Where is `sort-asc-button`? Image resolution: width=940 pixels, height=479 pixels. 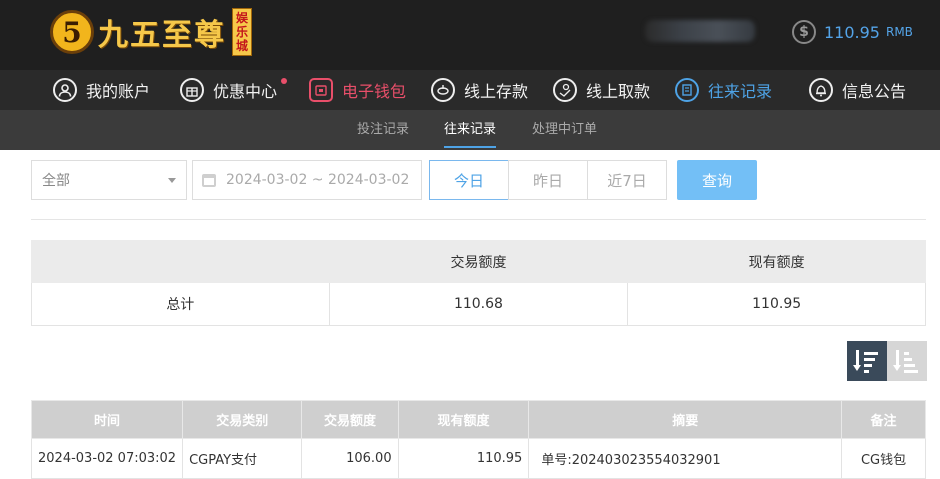
sort-asc-button is located at coordinates (907, 361).